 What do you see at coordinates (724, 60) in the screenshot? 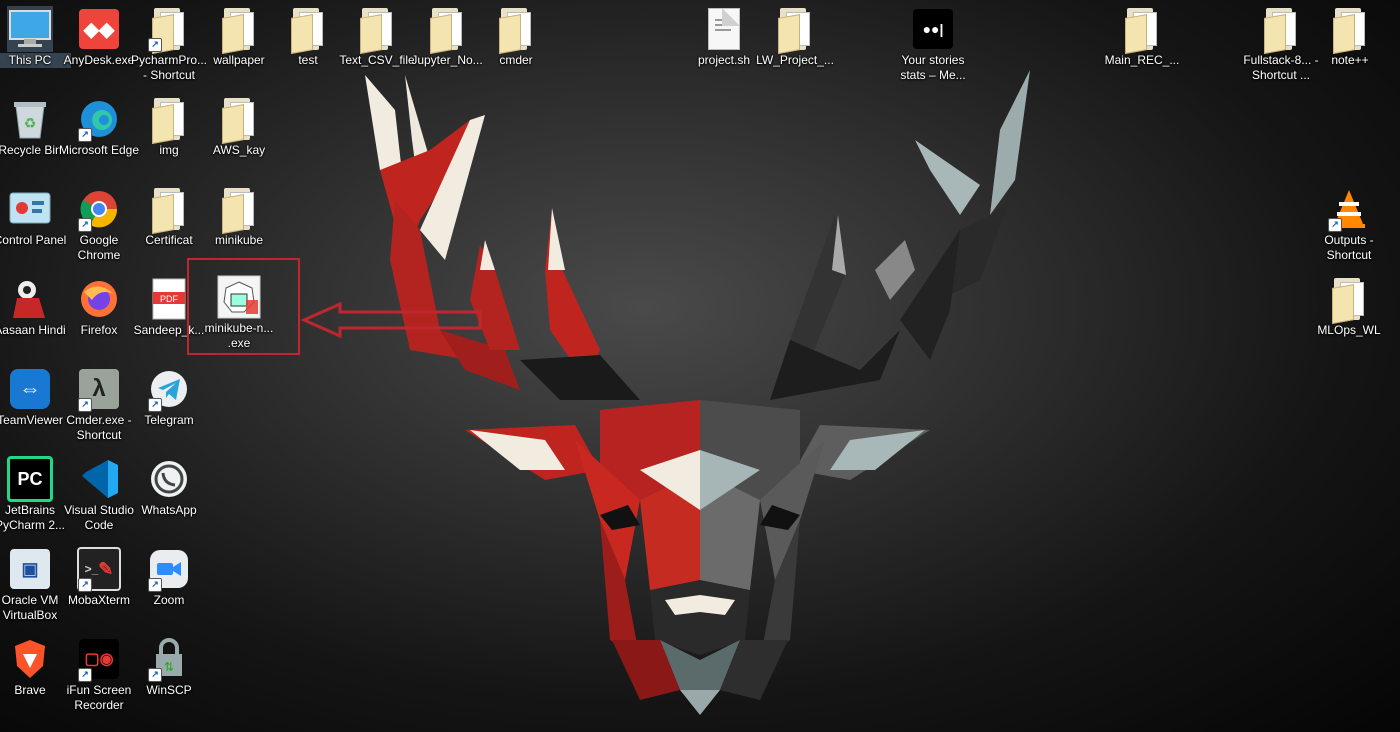
I see `desktop-icon-label: project.sh` at bounding box center [724, 60].